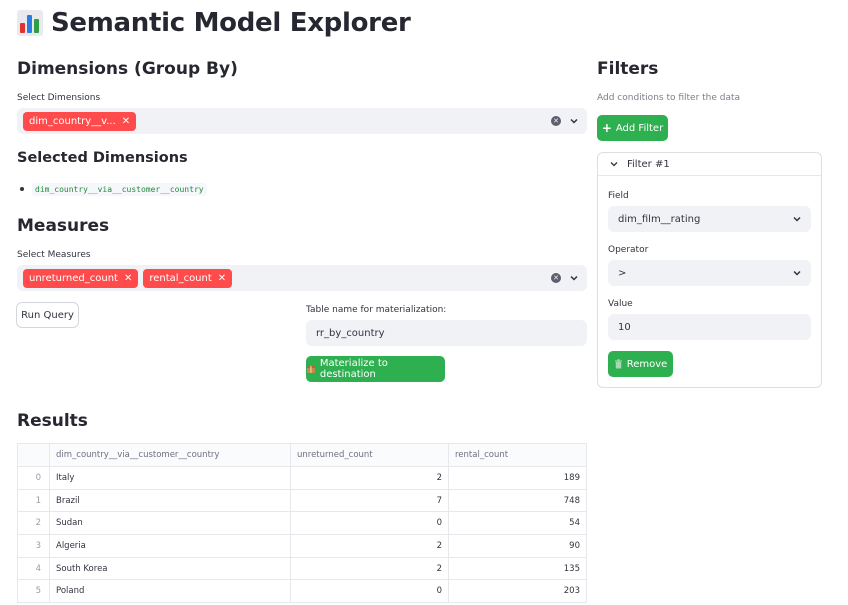 This screenshot has height=605, width=848. I want to click on operator-select: >, so click(709, 273).